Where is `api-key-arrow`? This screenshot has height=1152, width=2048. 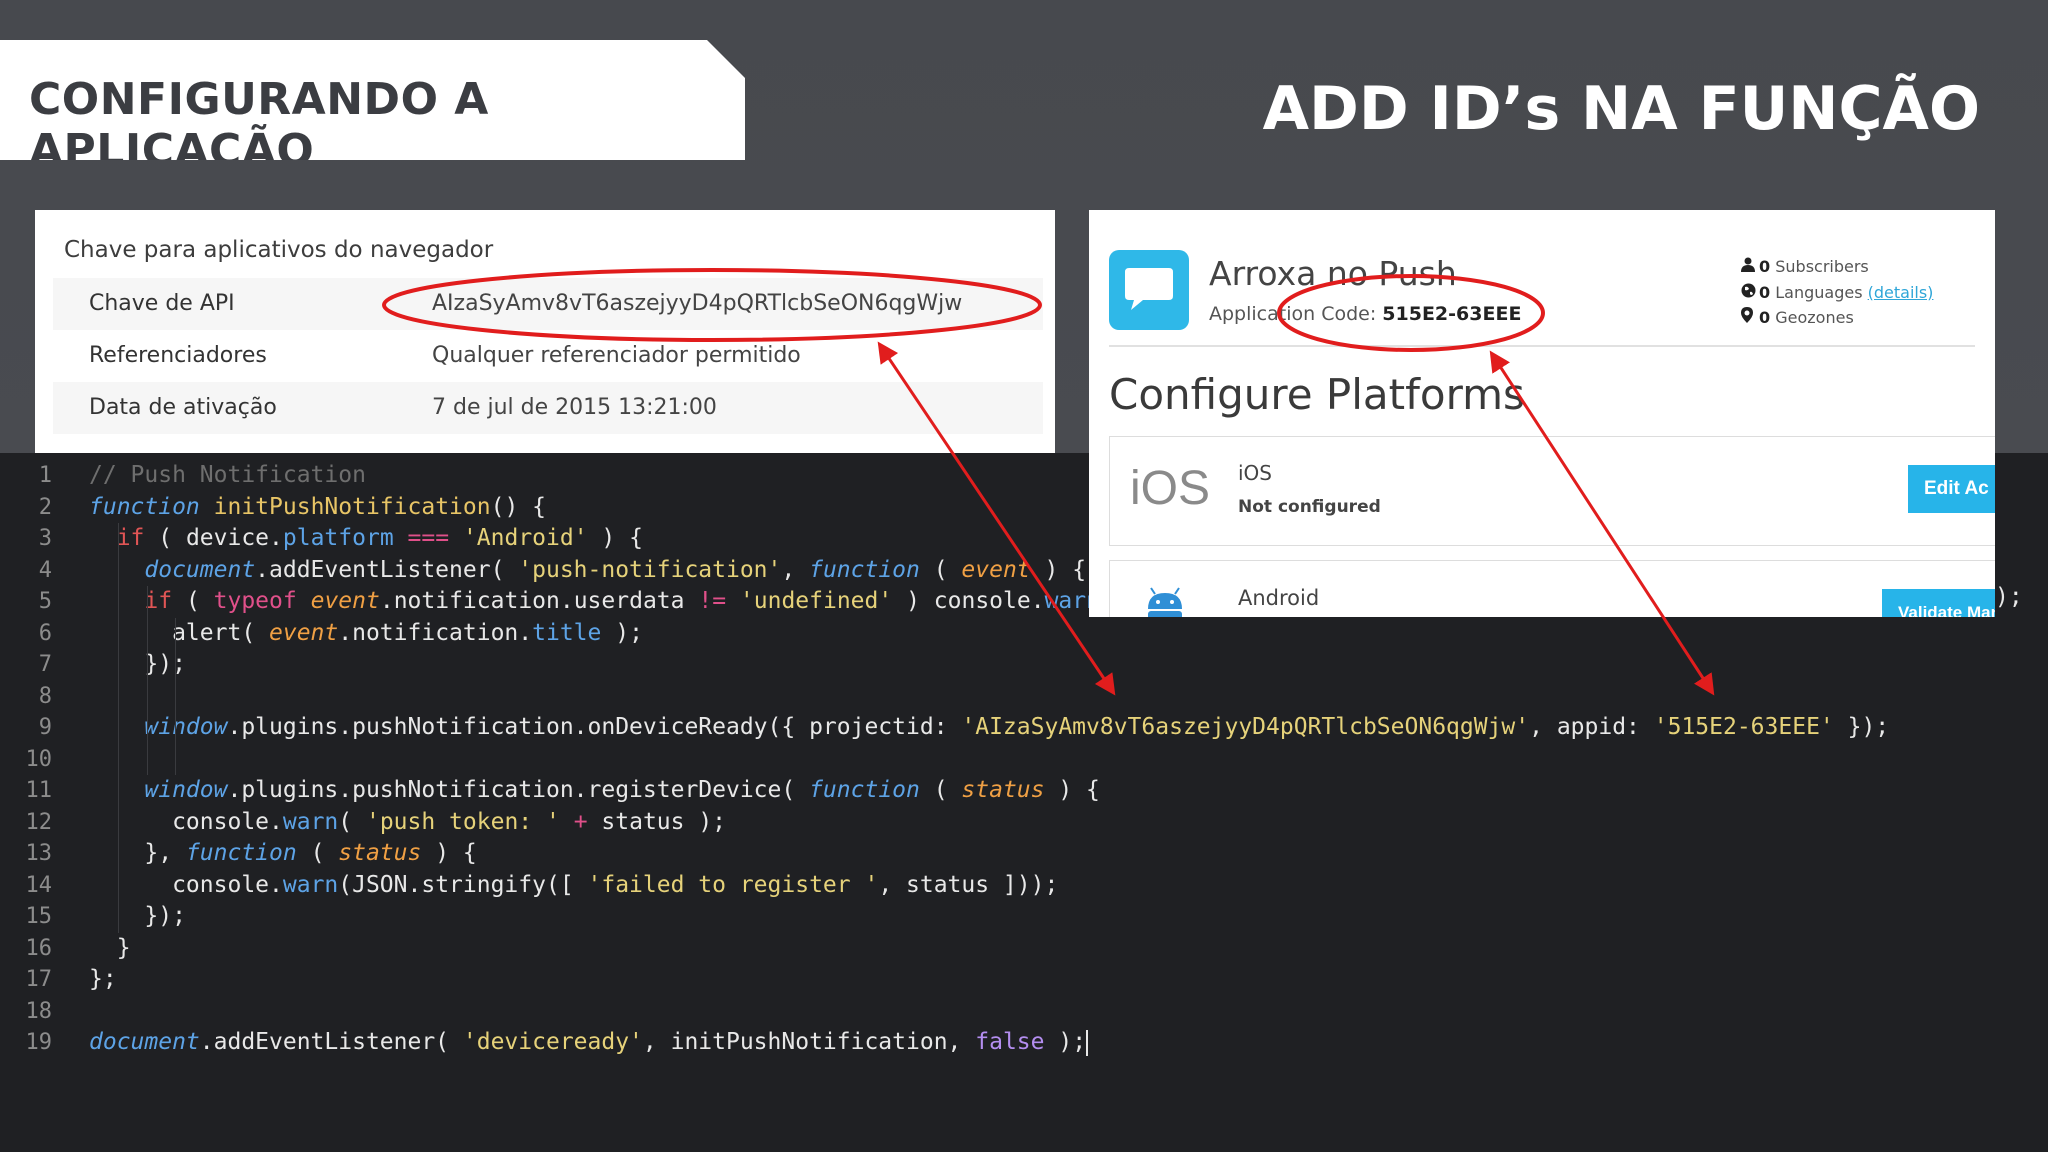
api-key-arrow is located at coordinates (996, 518).